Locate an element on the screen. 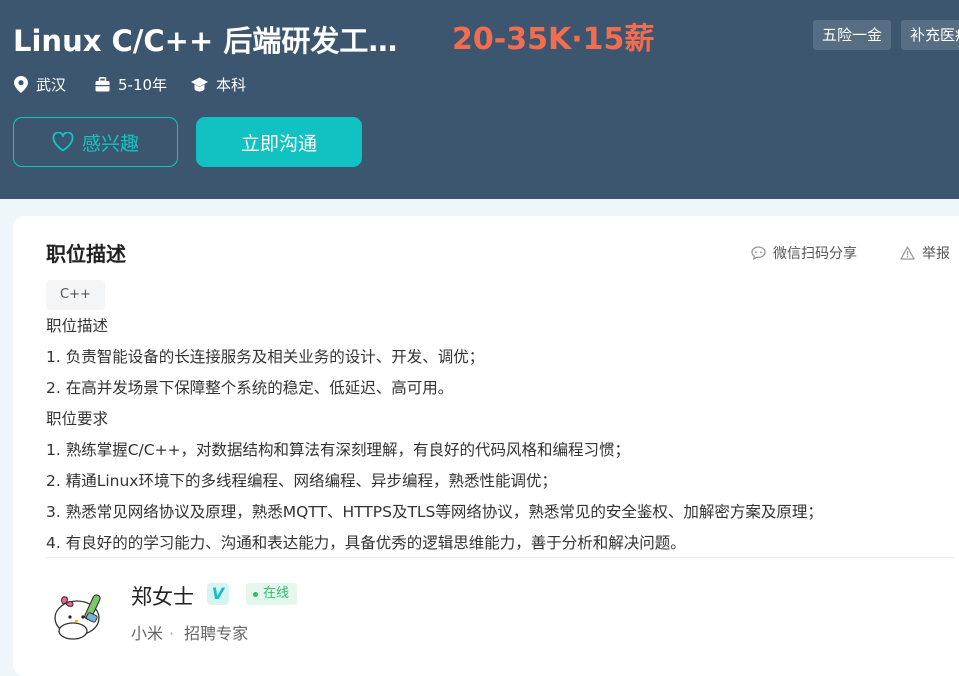 The height and width of the screenshot is (676, 959). online-dot-icon is located at coordinates (255, 594).